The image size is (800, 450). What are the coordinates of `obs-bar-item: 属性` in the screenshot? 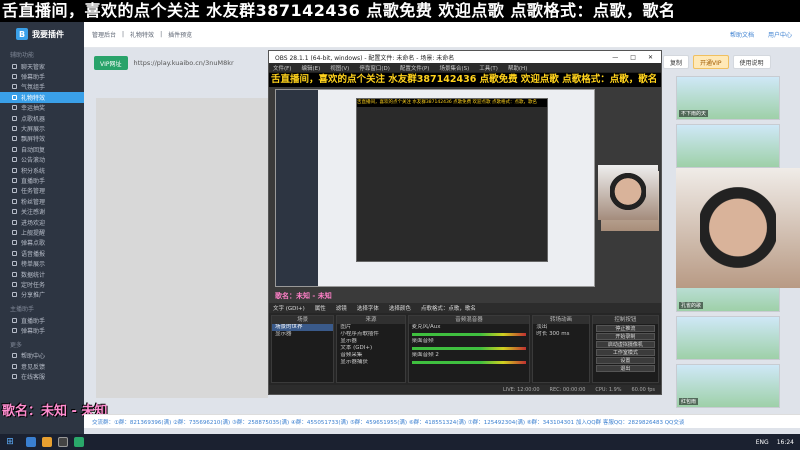 It's located at (320, 308).